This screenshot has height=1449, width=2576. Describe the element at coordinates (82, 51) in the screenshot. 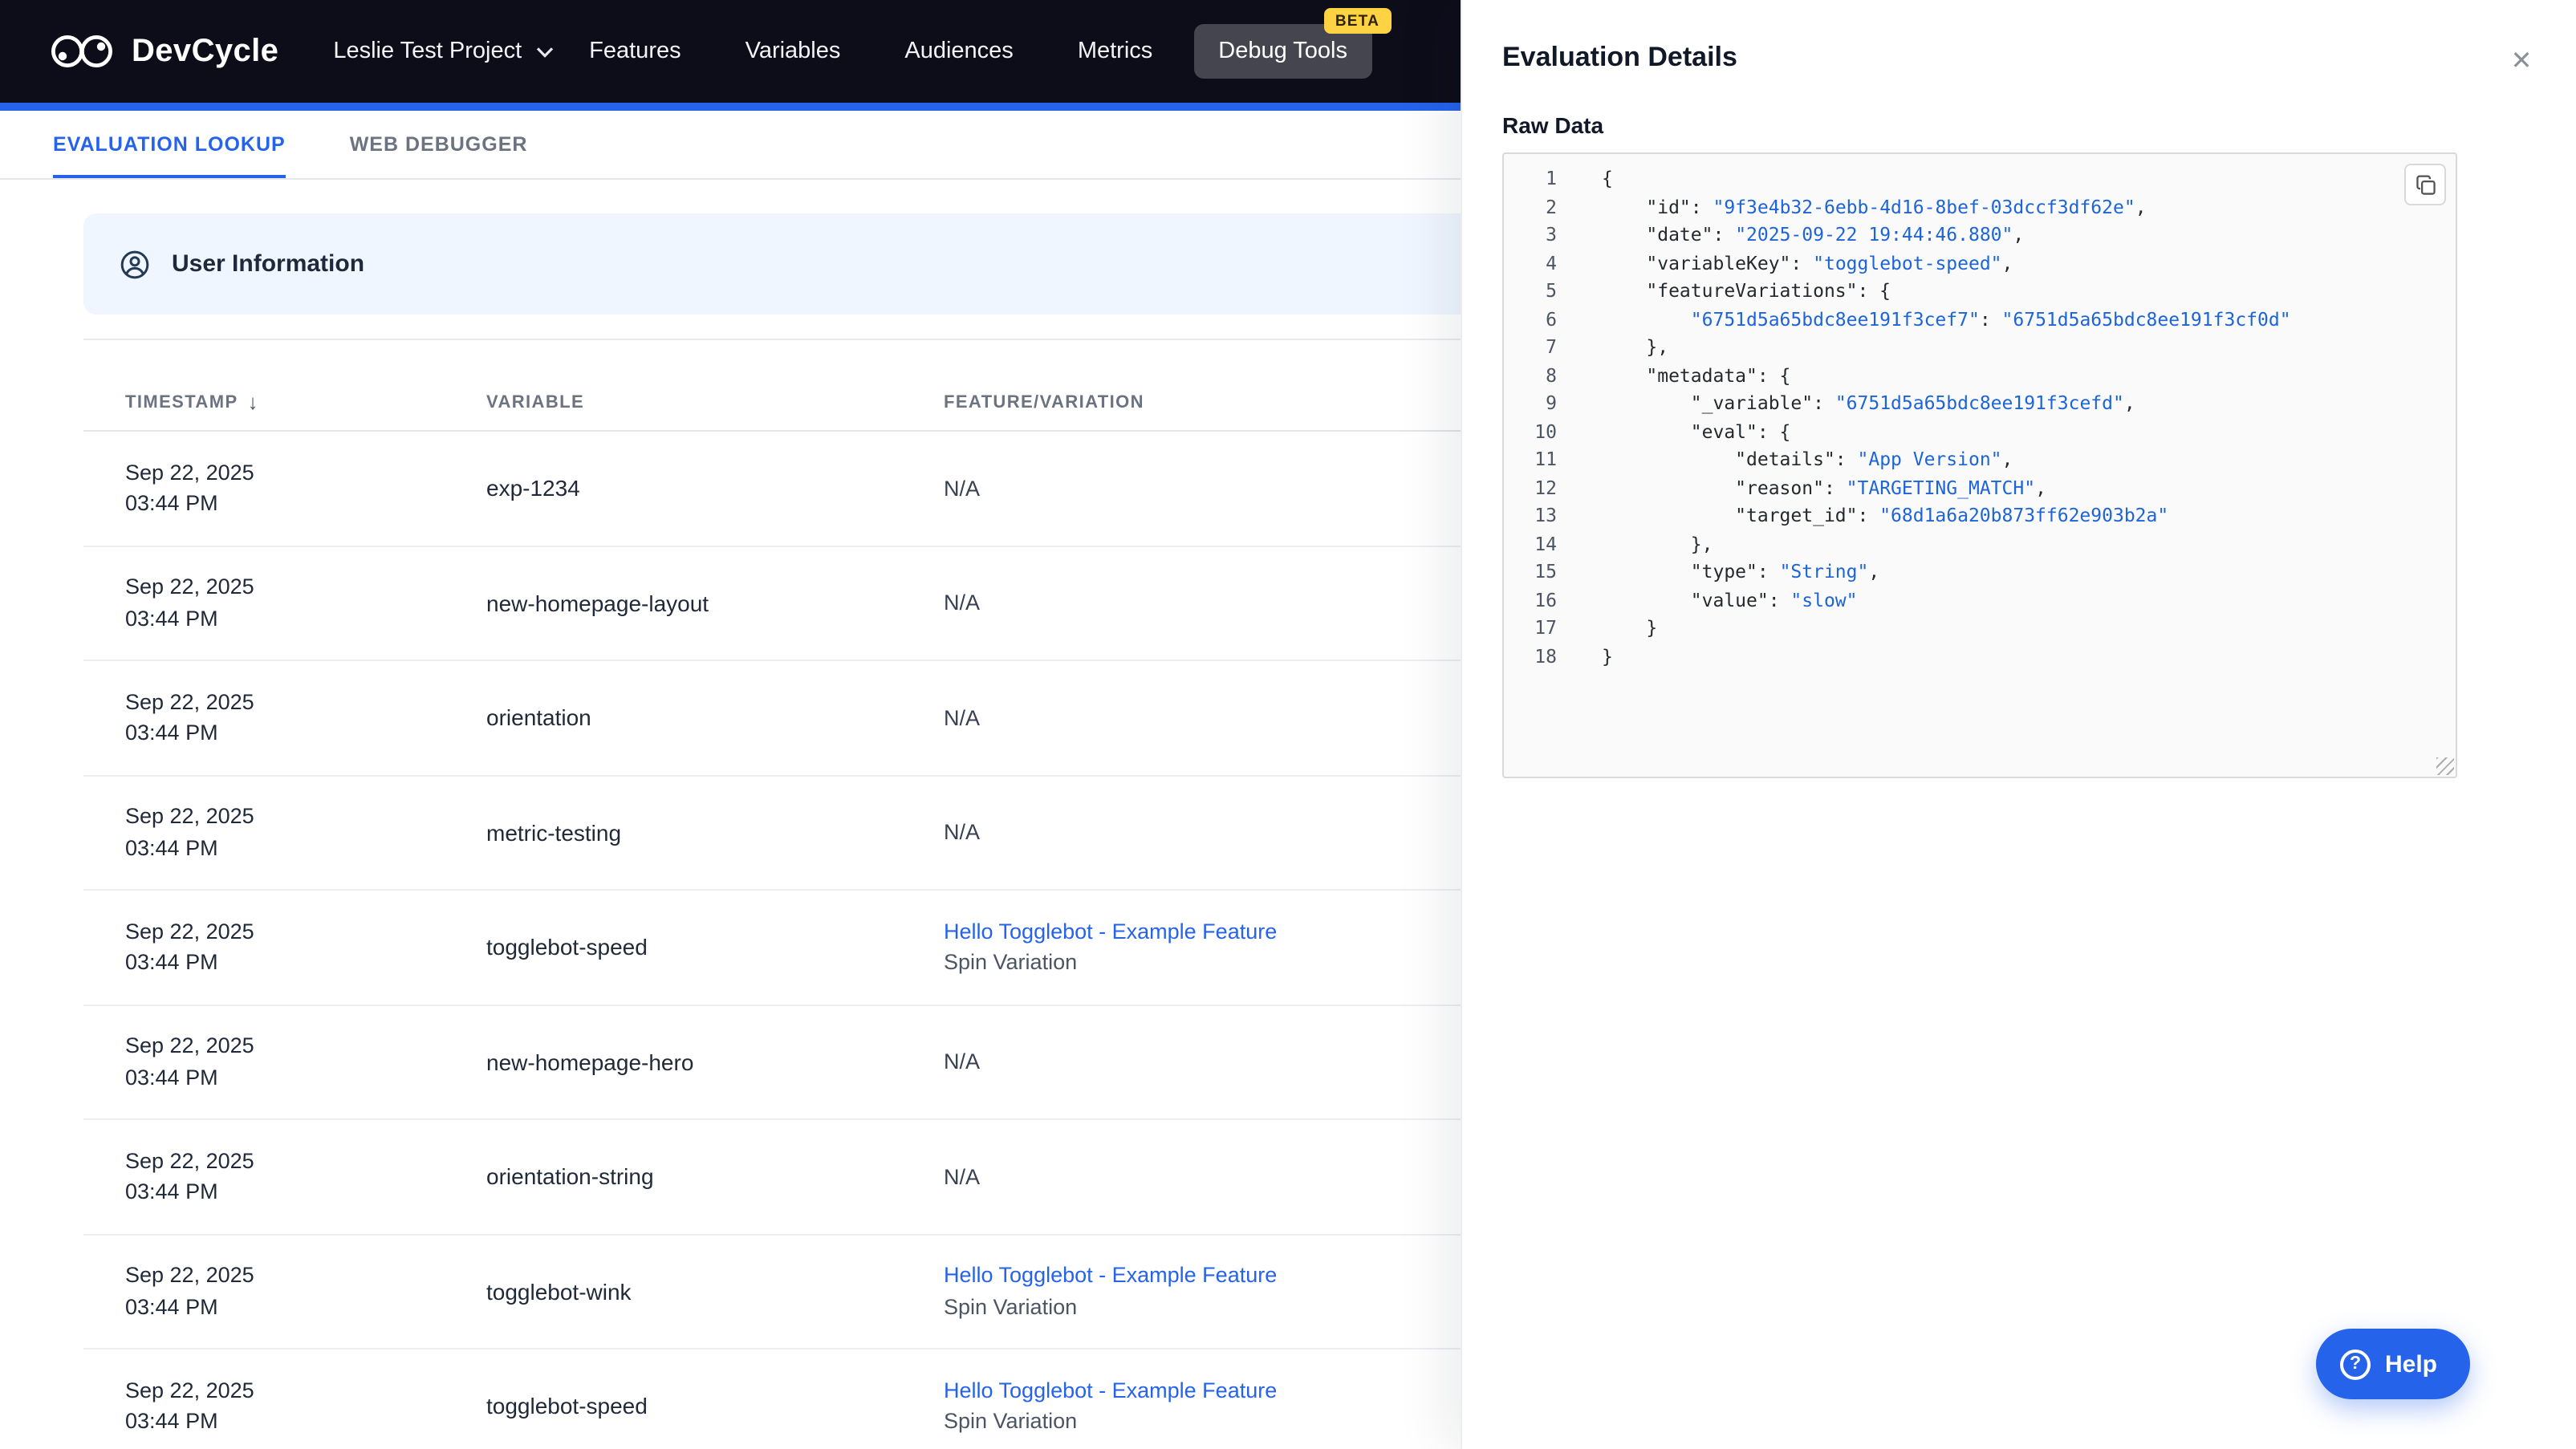

I see `devcycle-logo-icon` at that location.